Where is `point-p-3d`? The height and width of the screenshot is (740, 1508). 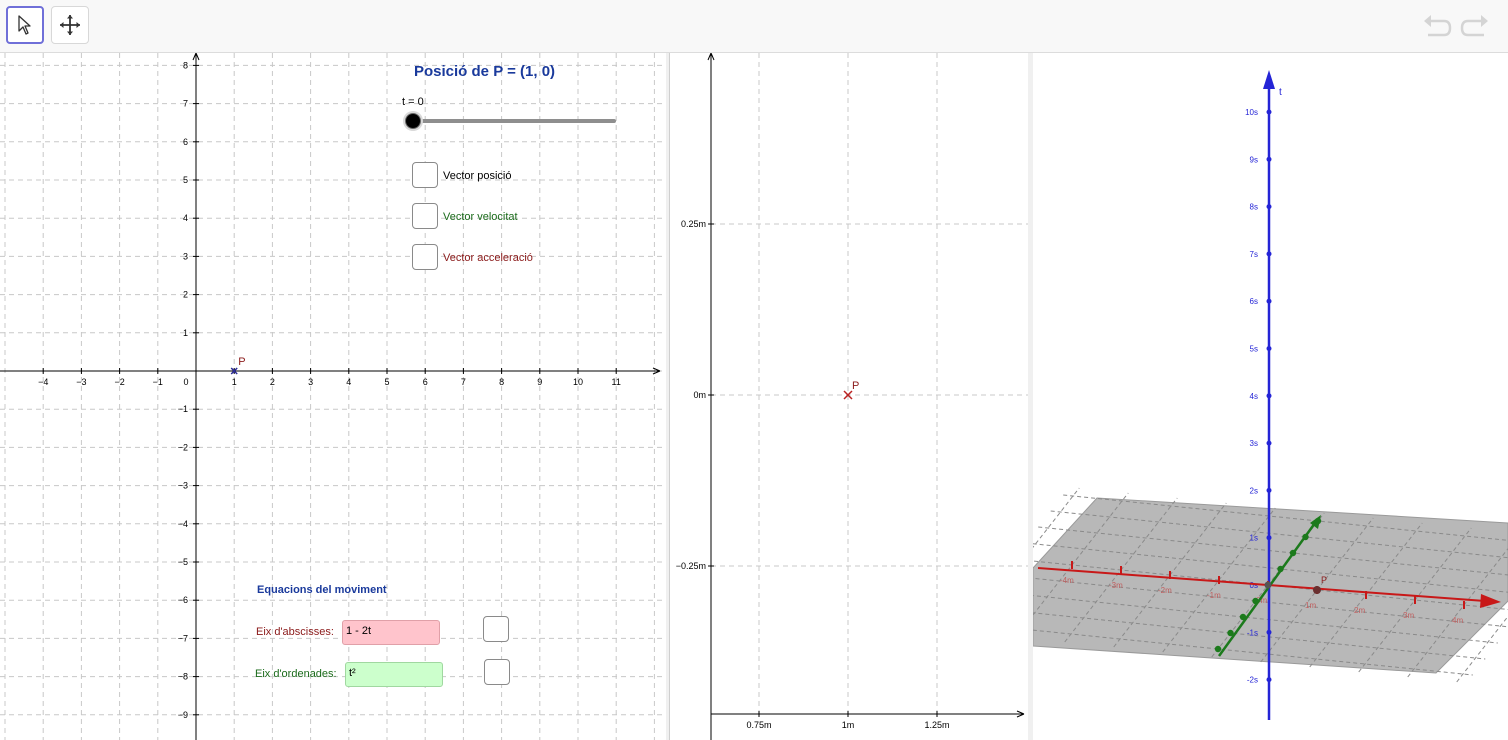 point-p-3d is located at coordinates (1317, 590).